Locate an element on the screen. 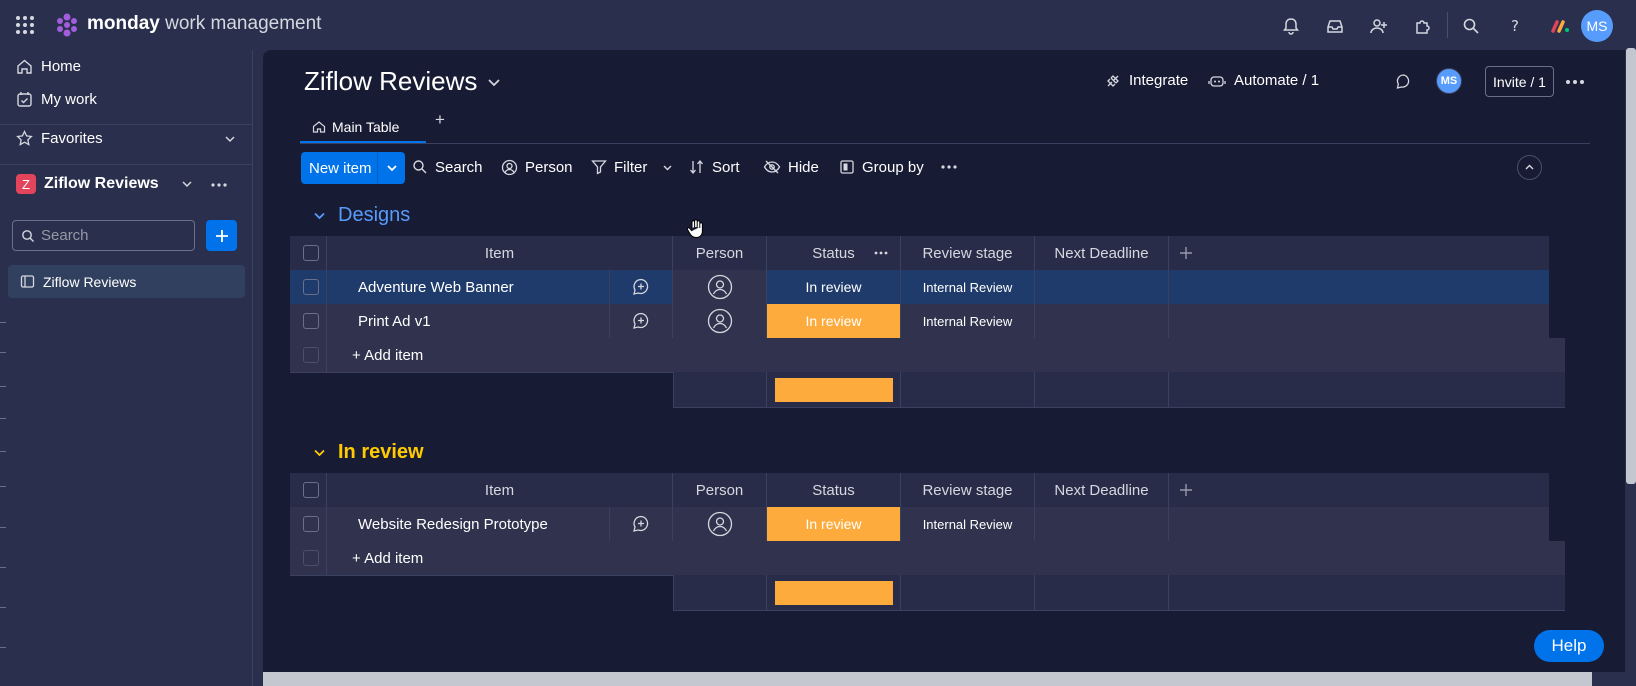  sidebar-item-favorites: Favorites is located at coordinates (126, 138).